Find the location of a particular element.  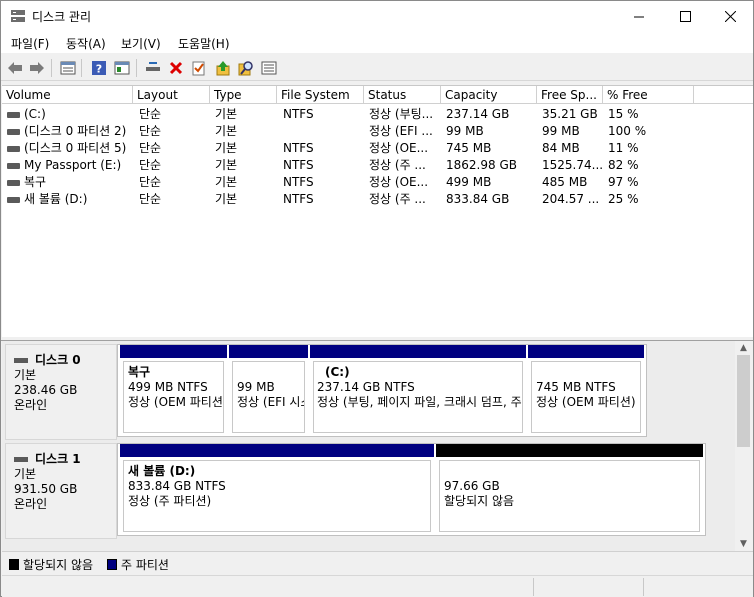

partition-status: 할당되지 않음 is located at coordinates (479, 501).